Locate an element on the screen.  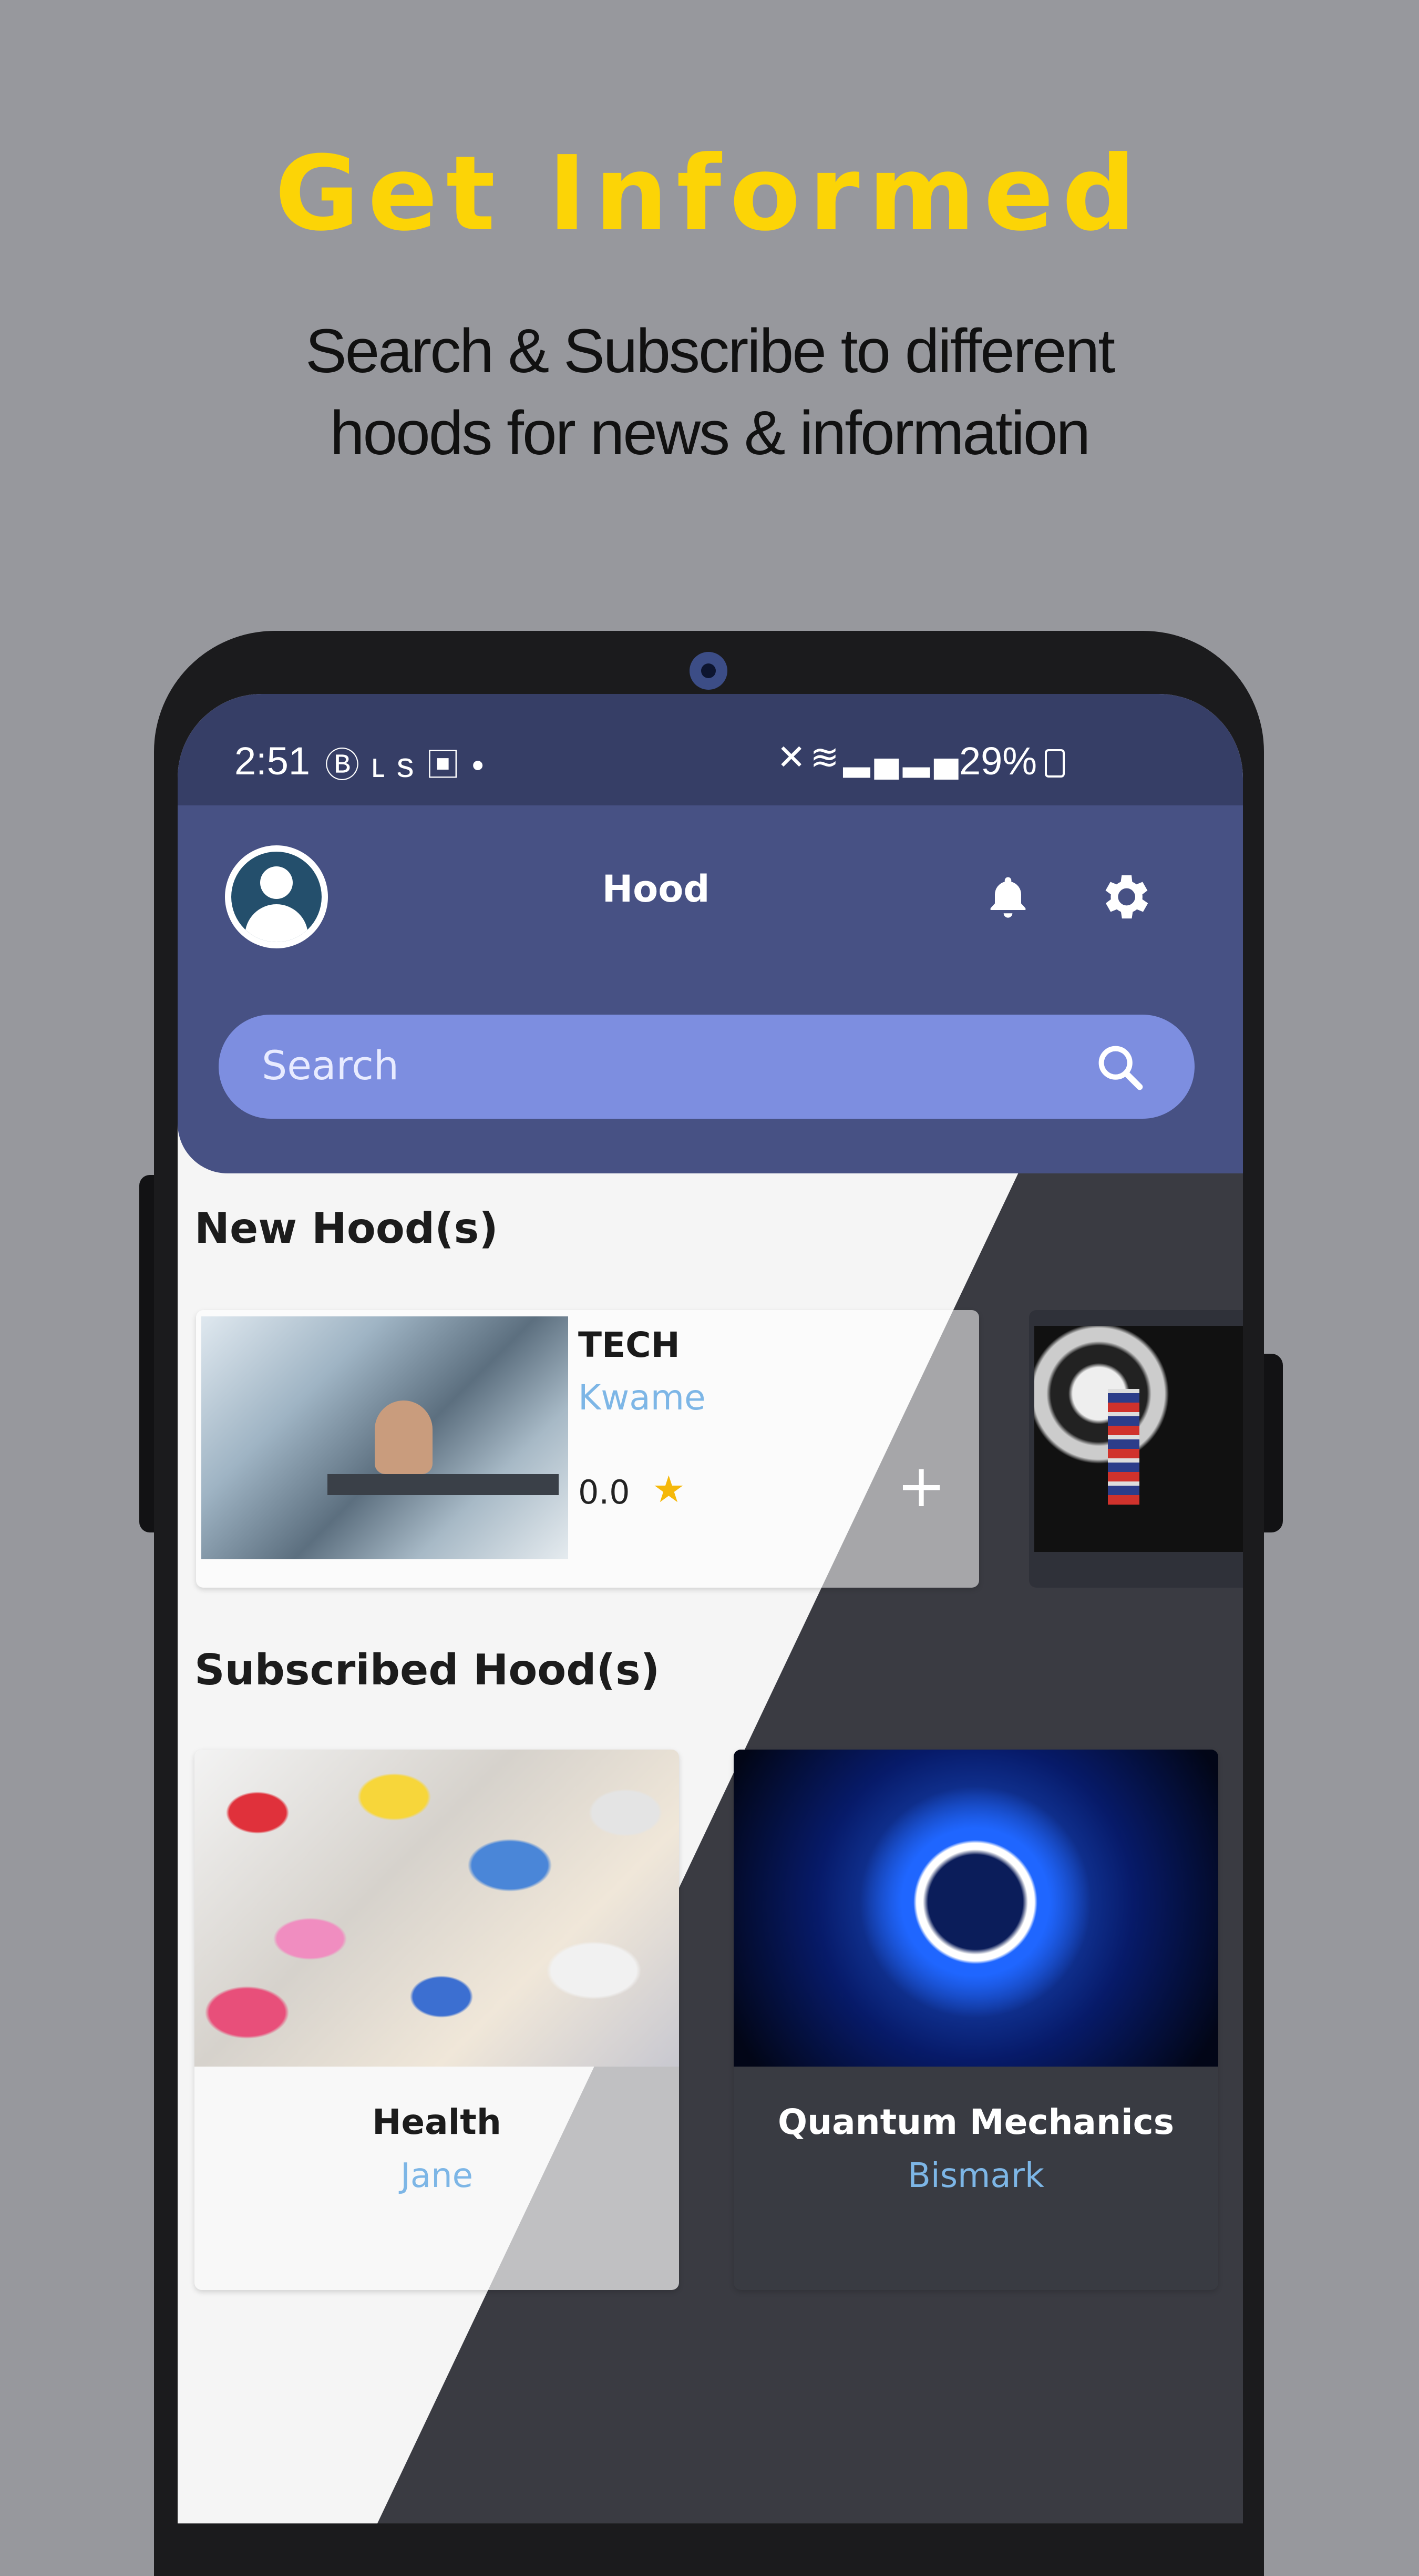
new-hood-card-peek is located at coordinates (1136, 1449).